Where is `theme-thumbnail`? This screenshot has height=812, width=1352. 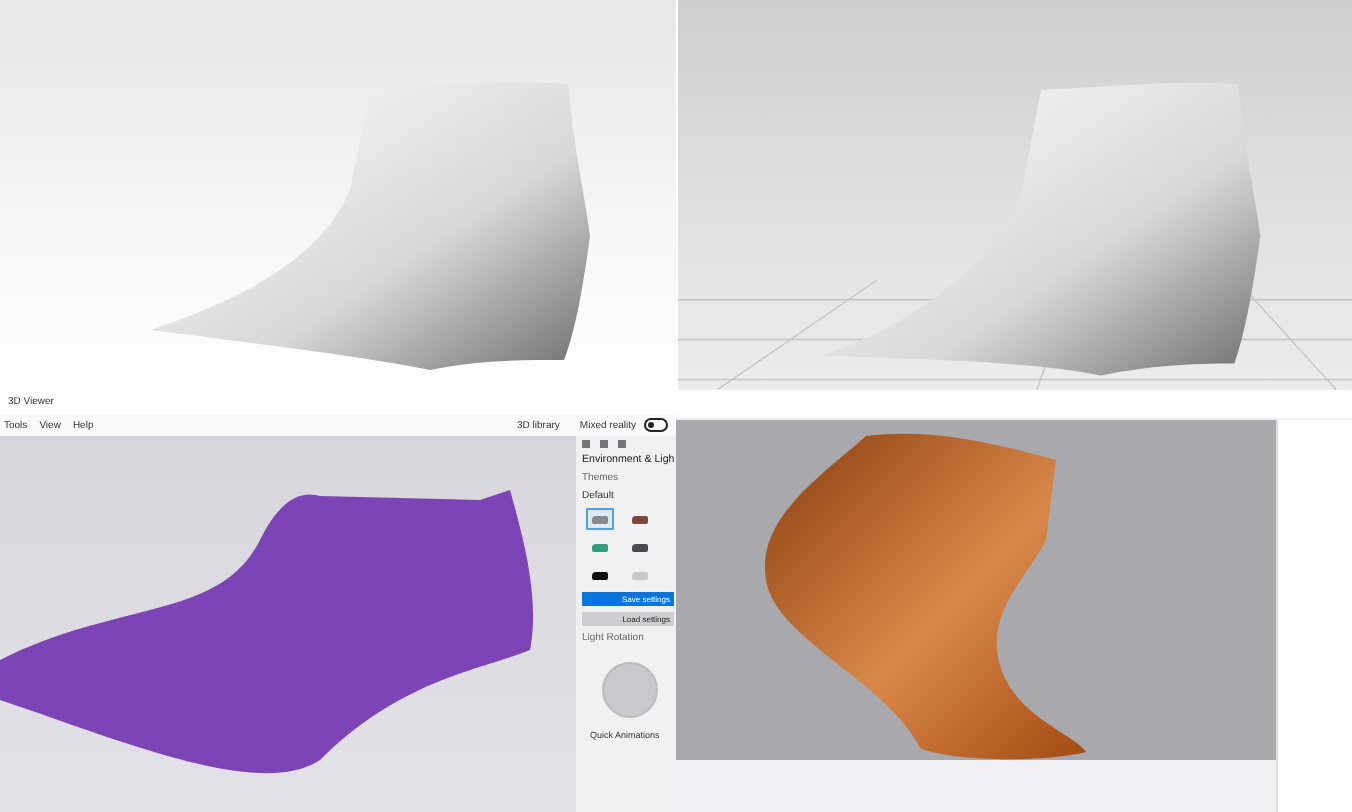
theme-thumbnail is located at coordinates (600, 519).